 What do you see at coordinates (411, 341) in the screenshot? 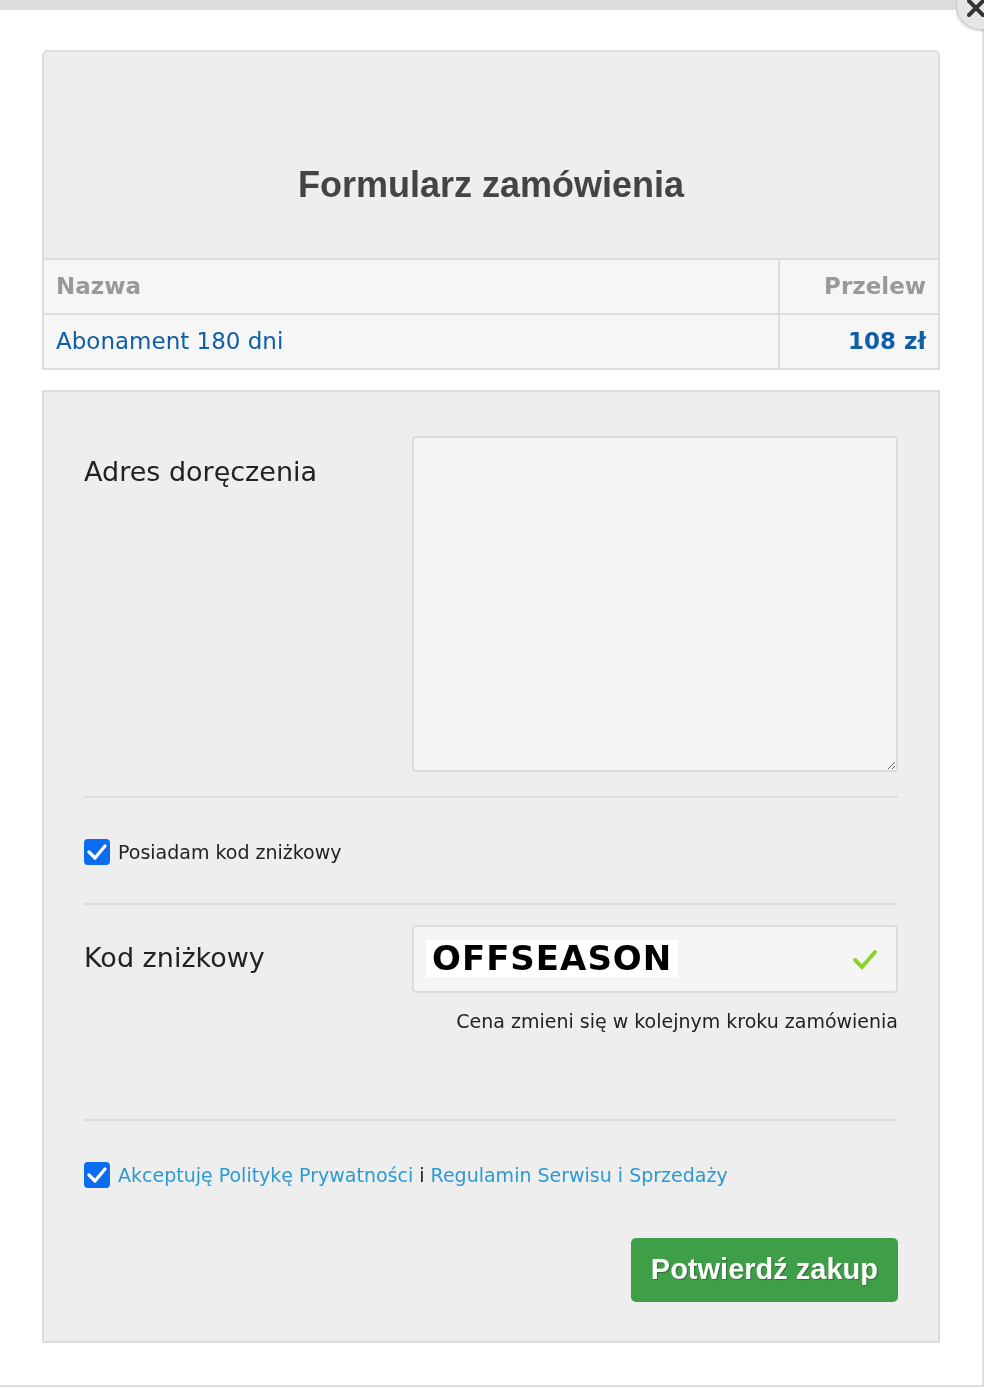
I see `table-cell: Abonament 180 dni` at bounding box center [411, 341].